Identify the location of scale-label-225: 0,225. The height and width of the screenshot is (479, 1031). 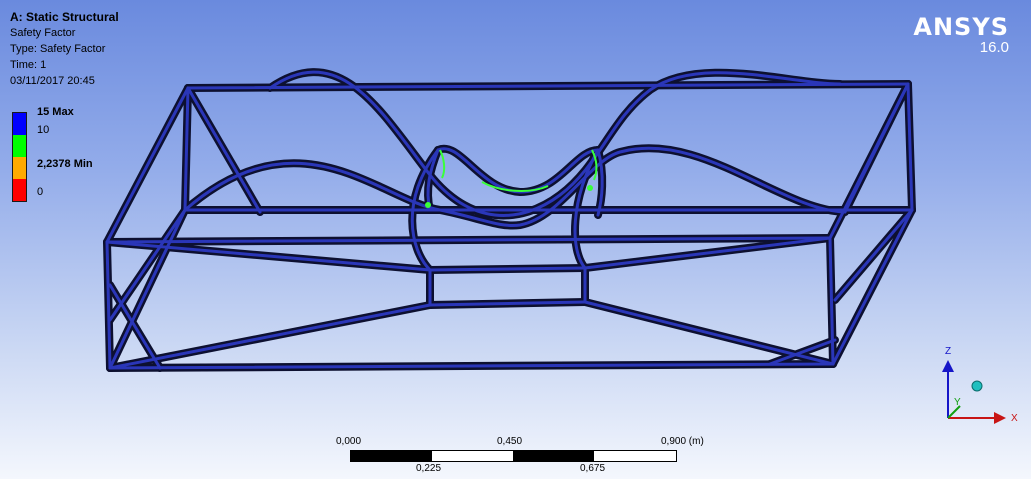
(429, 468).